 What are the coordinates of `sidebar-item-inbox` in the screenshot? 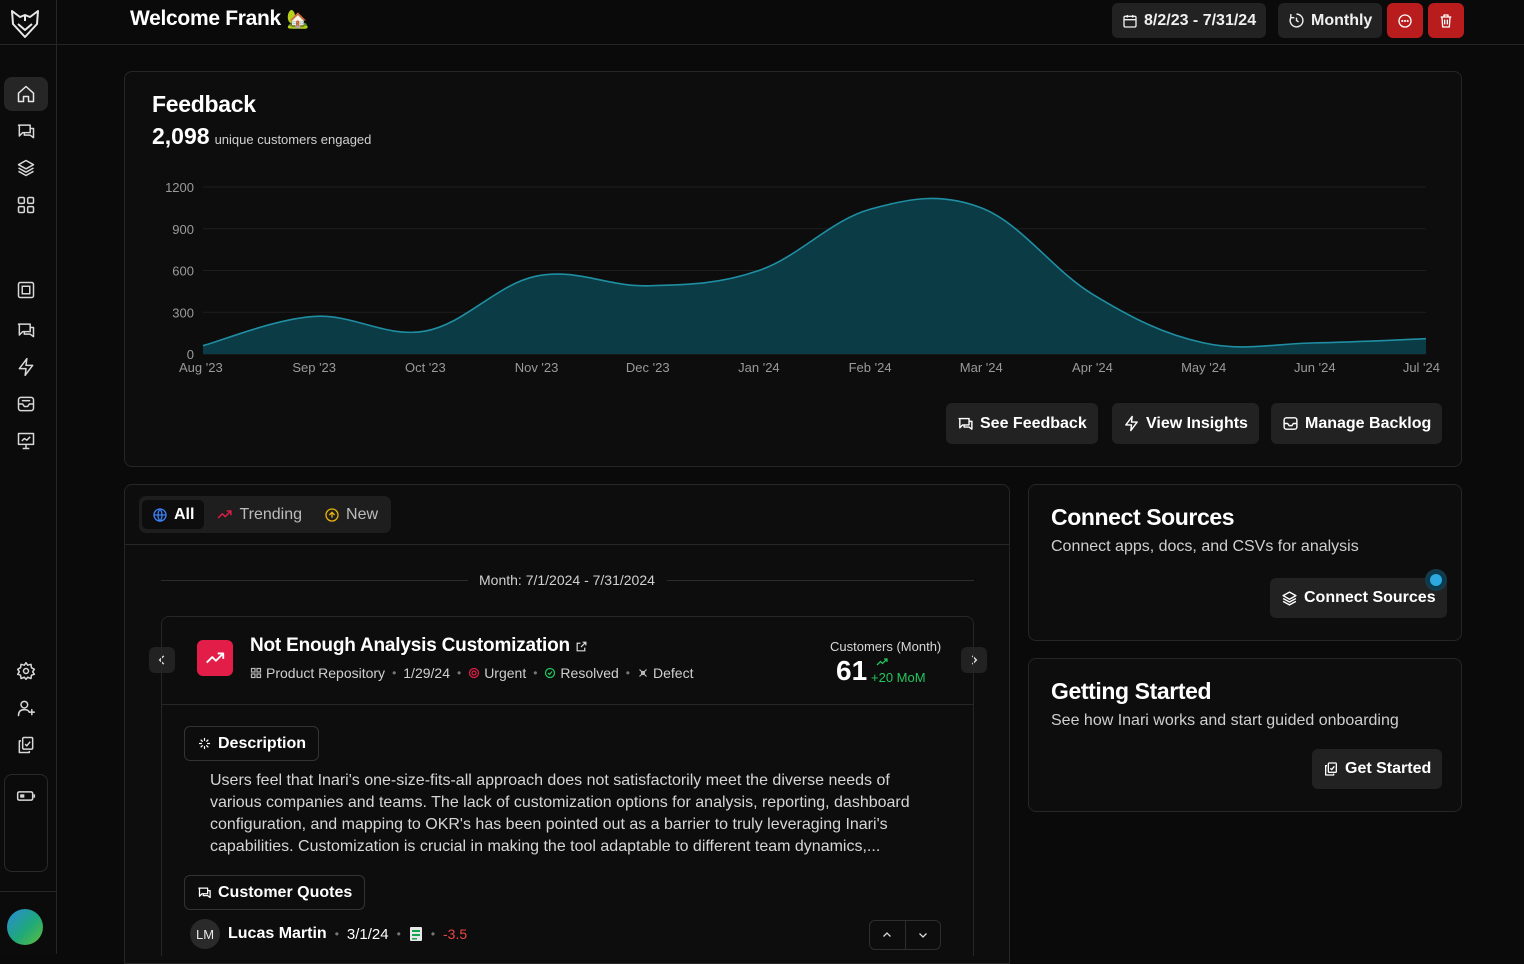 It's located at (26, 404).